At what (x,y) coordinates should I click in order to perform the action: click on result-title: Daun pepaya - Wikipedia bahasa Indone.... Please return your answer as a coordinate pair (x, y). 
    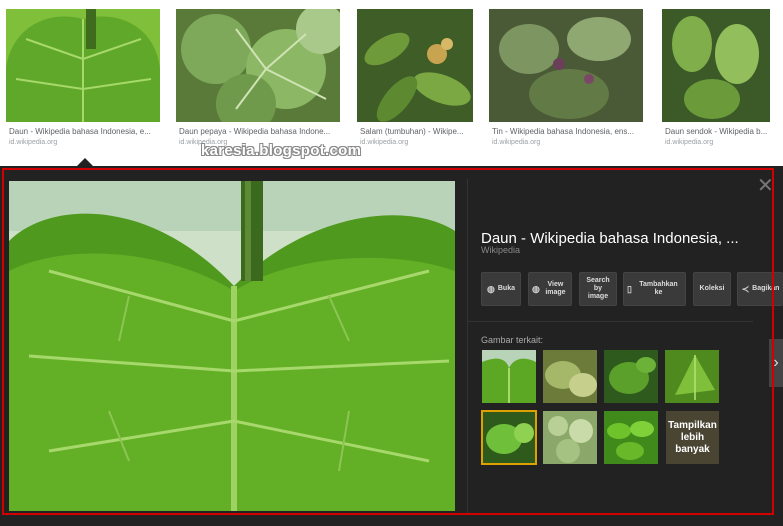
    Looking at the image, I should click on (259, 131).